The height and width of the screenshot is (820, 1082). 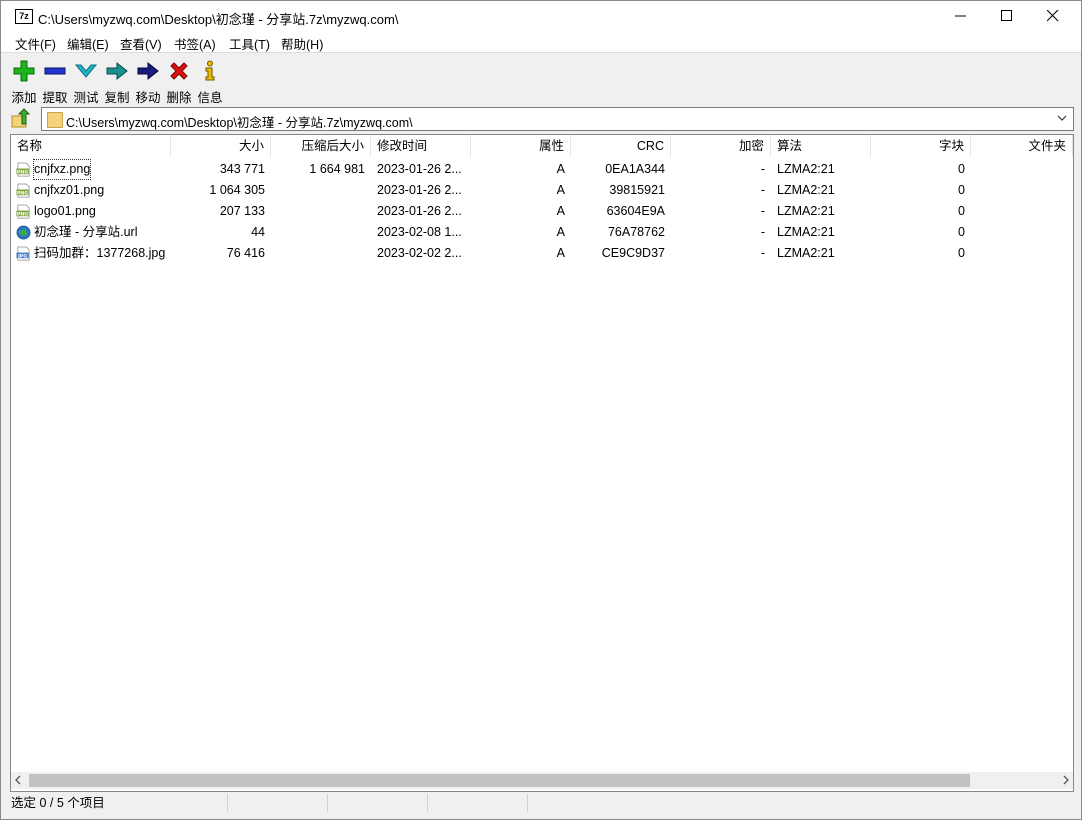 I want to click on scrollbar-thumb, so click(x=499, y=780).